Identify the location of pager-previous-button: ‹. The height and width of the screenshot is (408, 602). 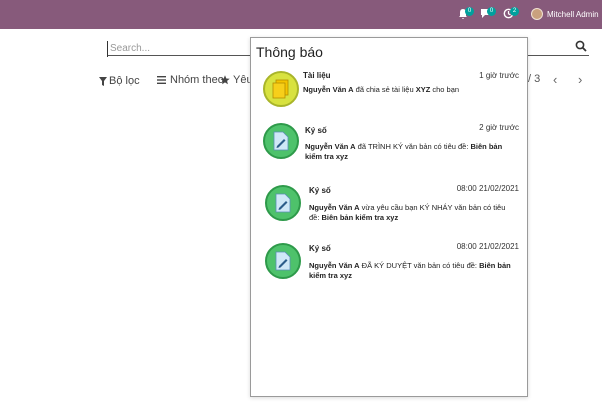
(555, 79).